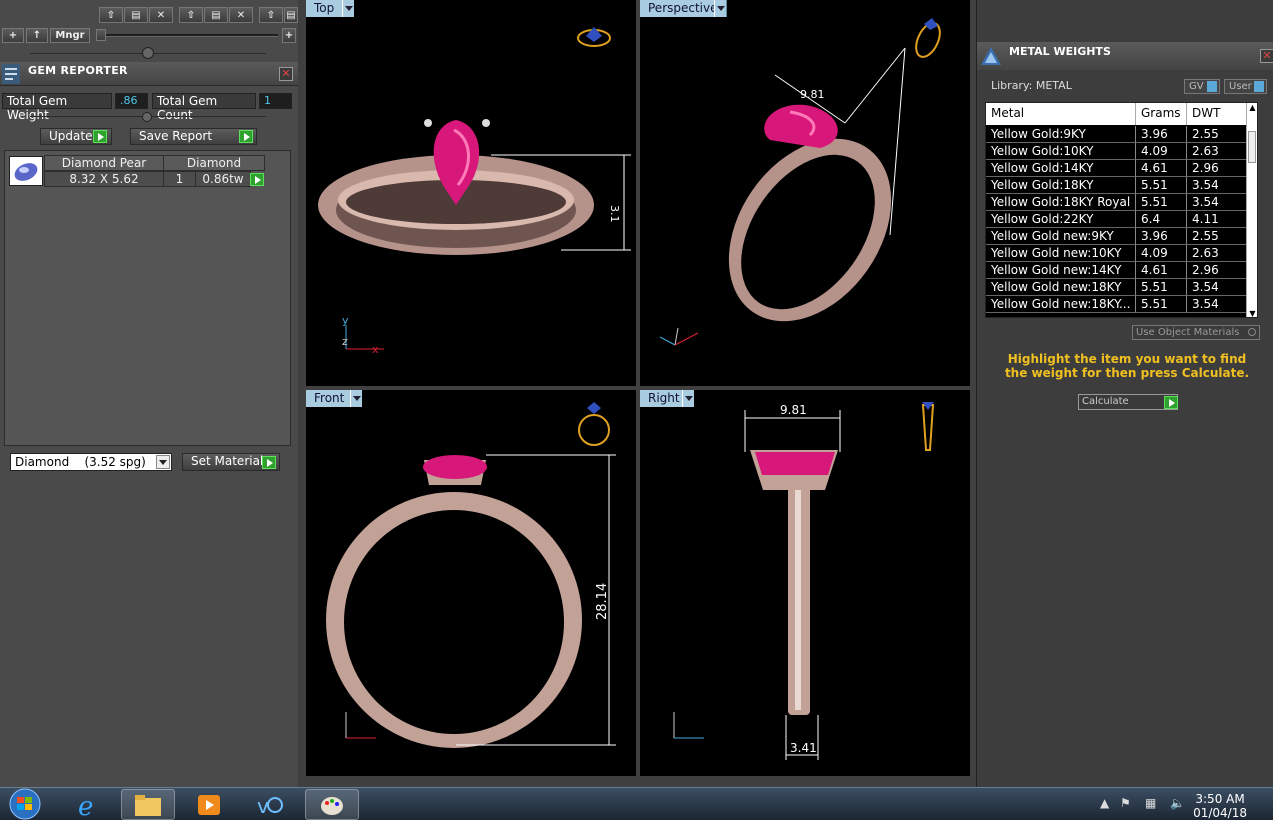 The width and height of the screenshot is (1273, 820). Describe the element at coordinates (1117, 202) in the screenshot. I see `table-row: Yellow Gold:18KY Royal 5.51 3.54` at that location.